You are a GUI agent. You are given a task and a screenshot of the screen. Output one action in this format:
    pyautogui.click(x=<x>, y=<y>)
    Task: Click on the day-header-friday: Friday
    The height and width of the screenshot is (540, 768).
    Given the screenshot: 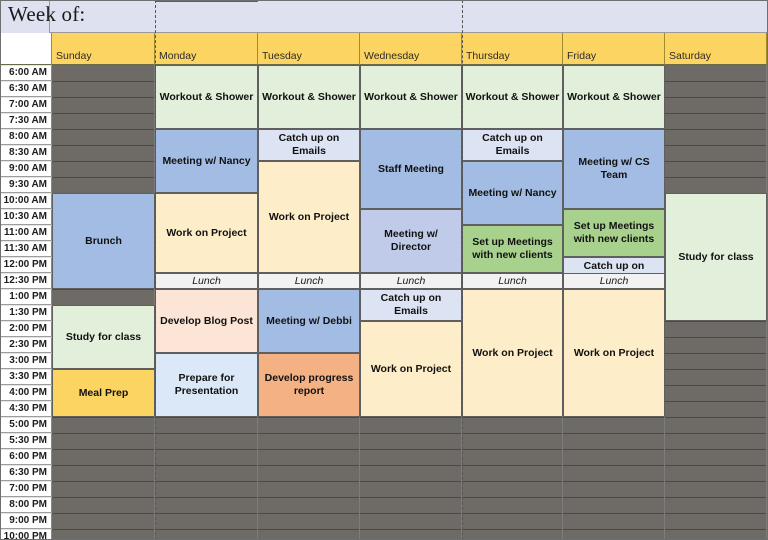 What is the action you would take?
    pyautogui.click(x=614, y=49)
    